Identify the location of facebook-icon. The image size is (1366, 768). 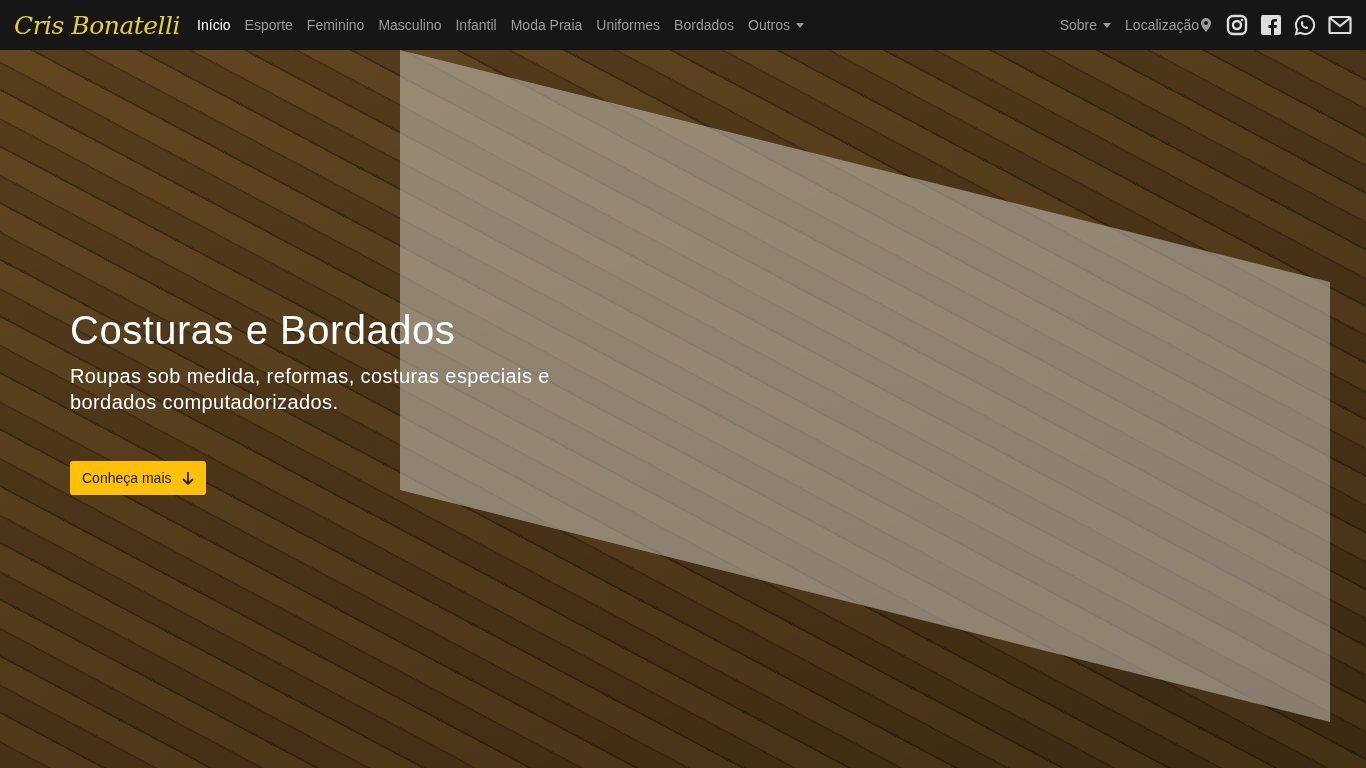
(1271, 25).